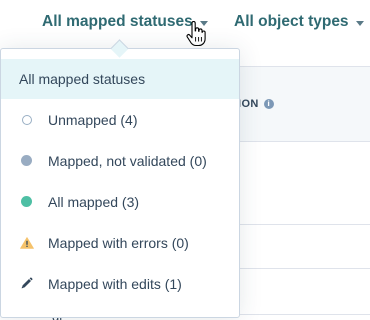 The height and width of the screenshot is (320, 370). I want to click on menu-item-all-mapped-statuses: All mapped statuses, so click(120, 79).